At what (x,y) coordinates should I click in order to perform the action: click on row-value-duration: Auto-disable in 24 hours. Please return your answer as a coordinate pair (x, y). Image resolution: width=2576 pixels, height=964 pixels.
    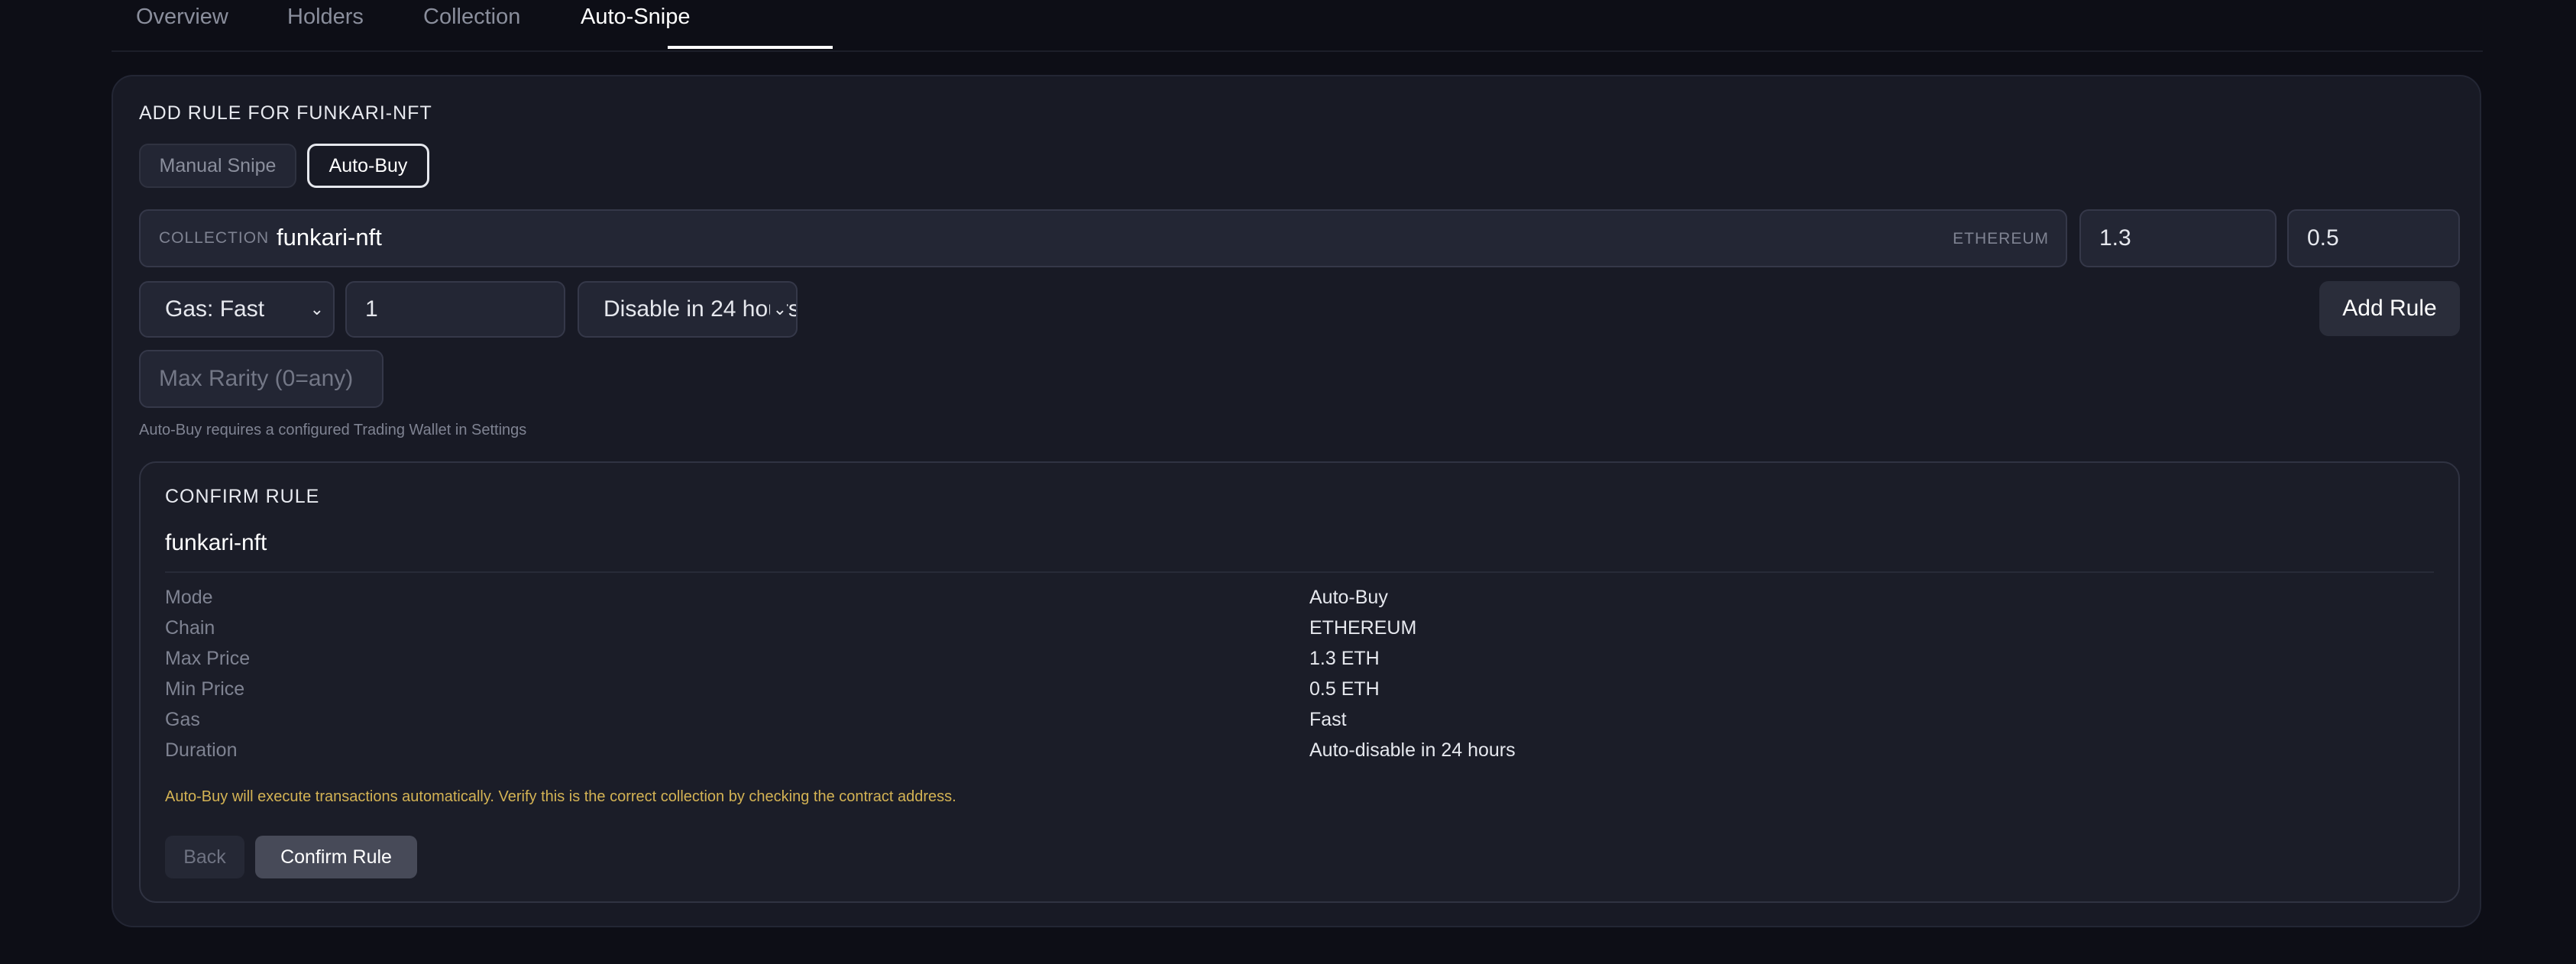
    Looking at the image, I should click on (1412, 750).